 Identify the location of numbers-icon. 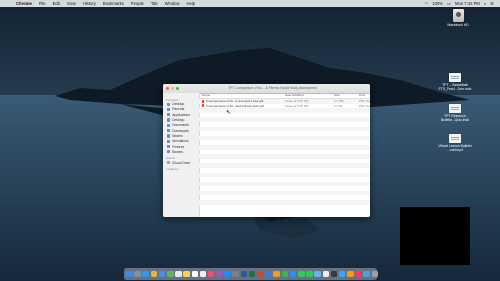
(285, 274).